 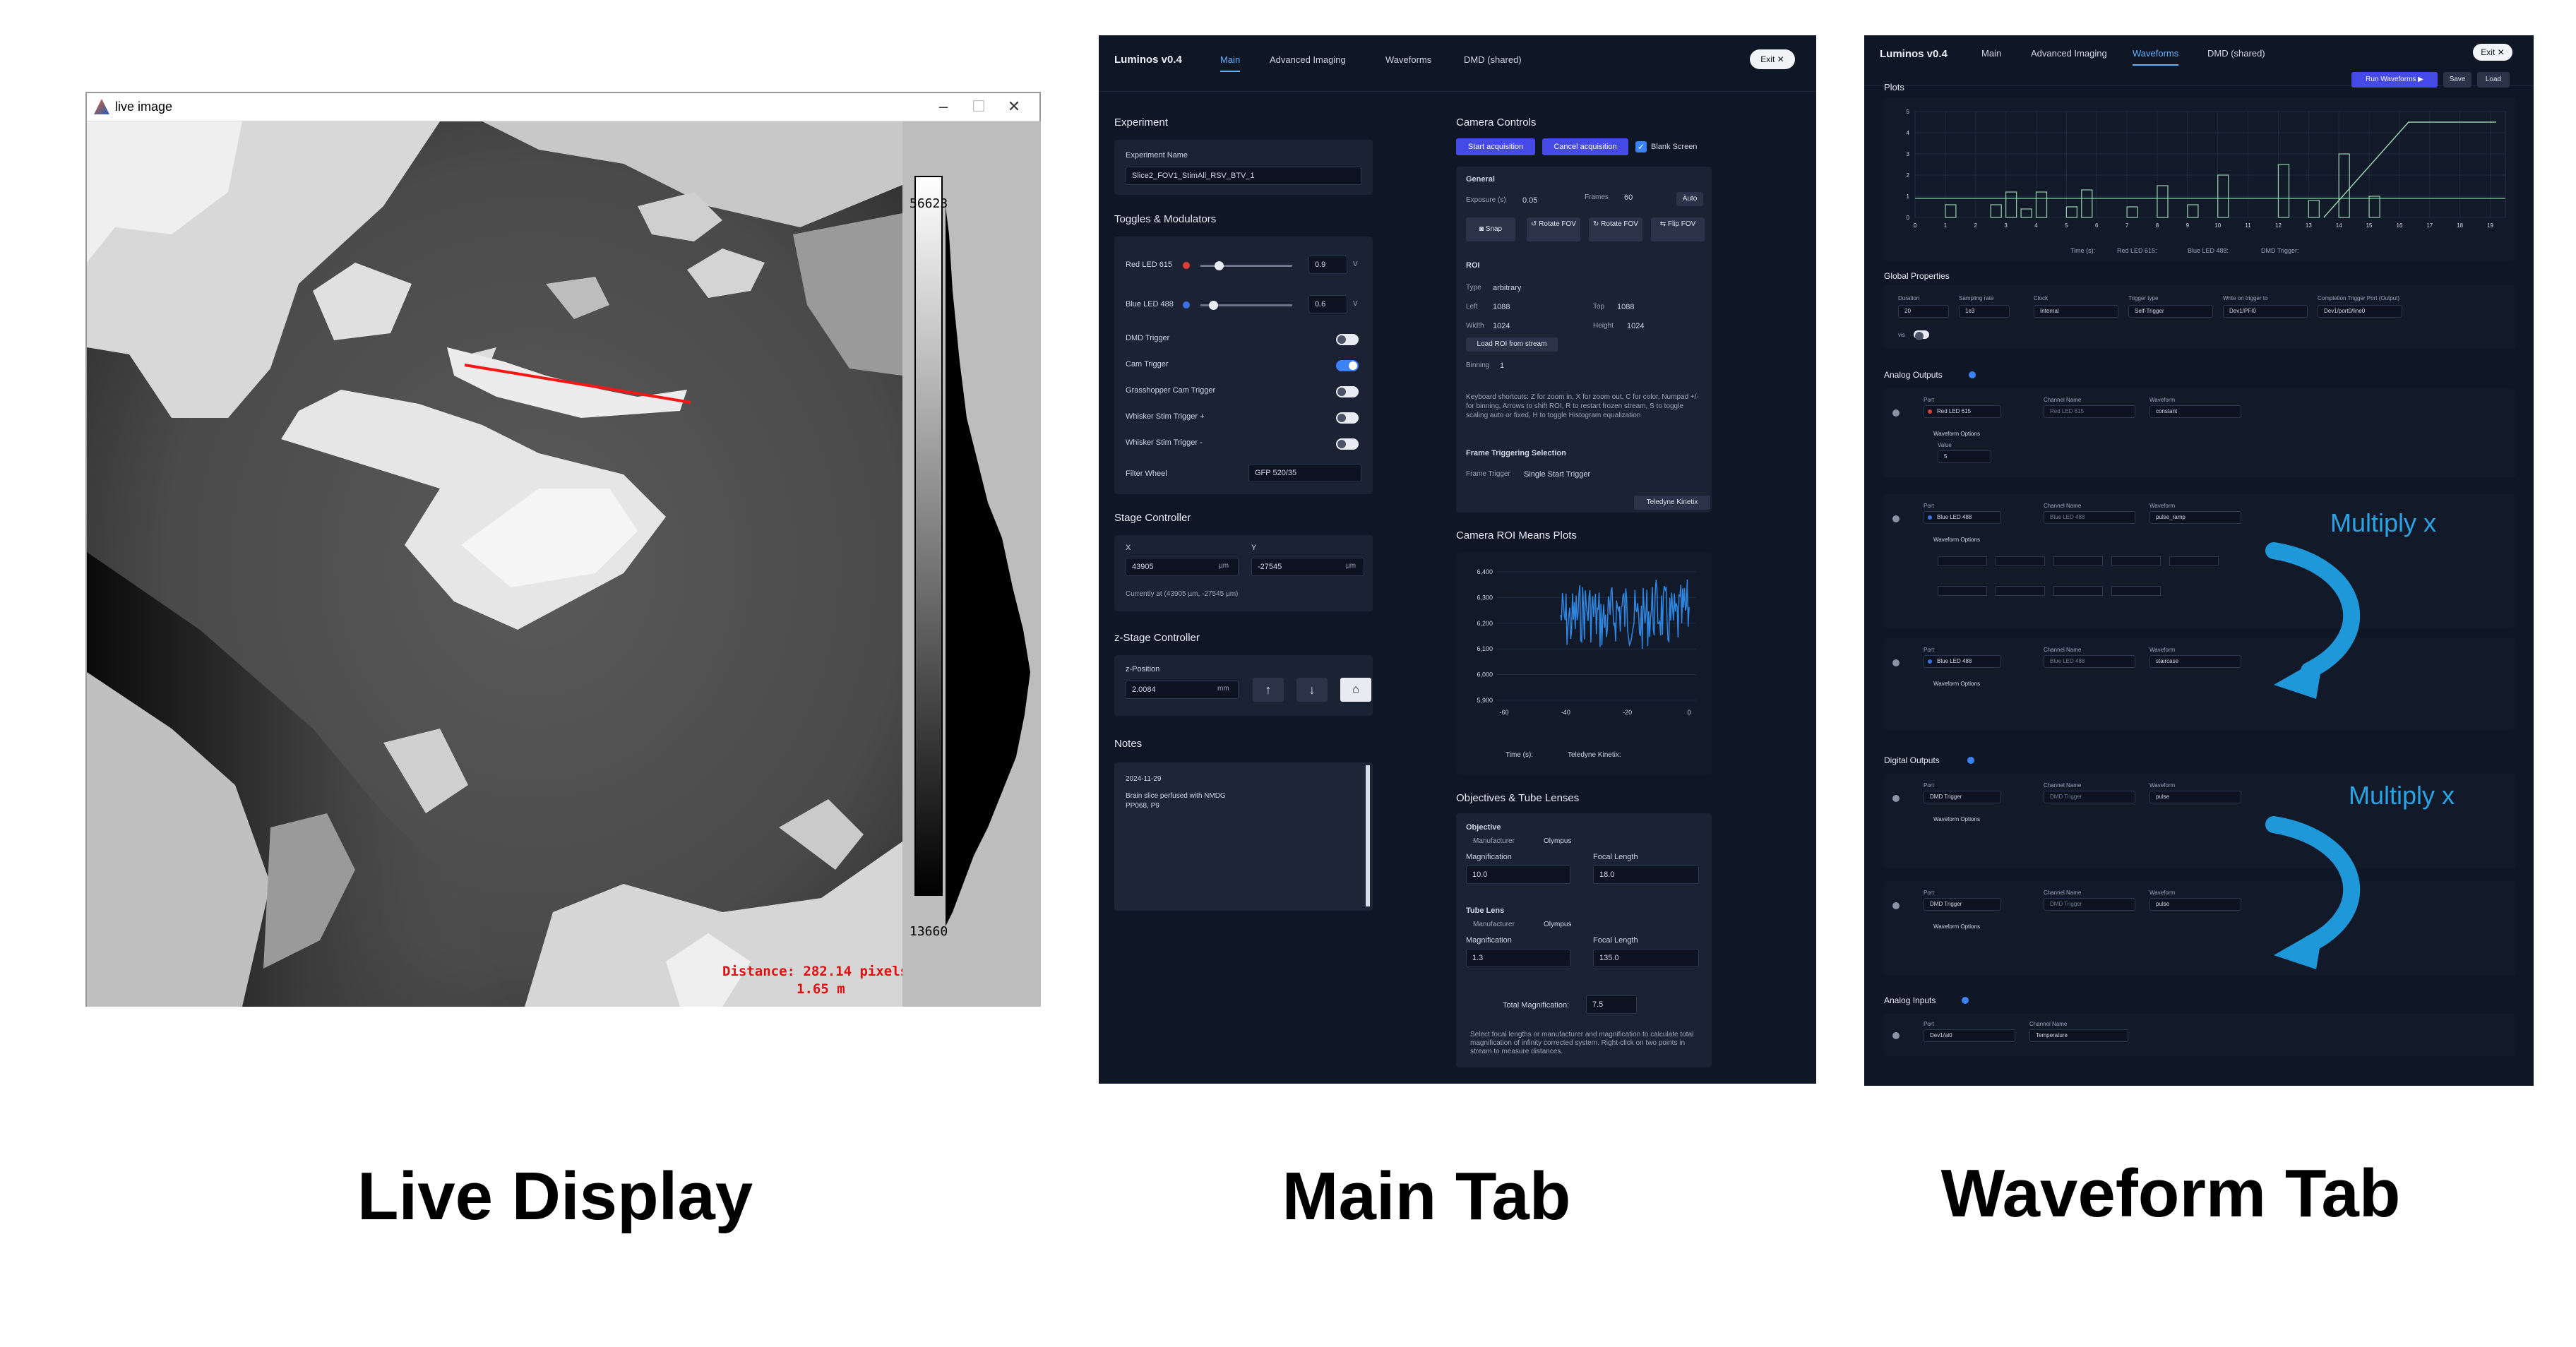 I want to click on close-button: ✕, so click(x=1014, y=106).